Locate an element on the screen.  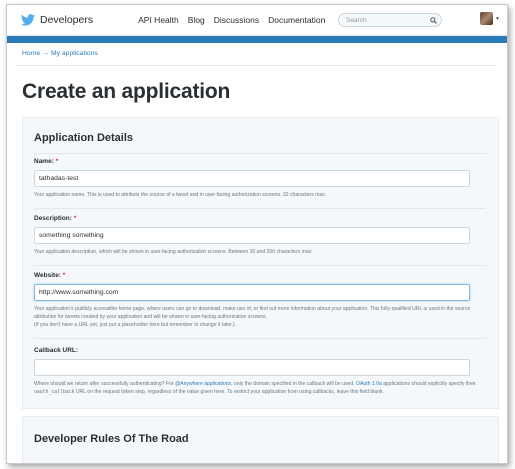
anywhere-link: @Anywhere applications is located at coordinates (203, 384).